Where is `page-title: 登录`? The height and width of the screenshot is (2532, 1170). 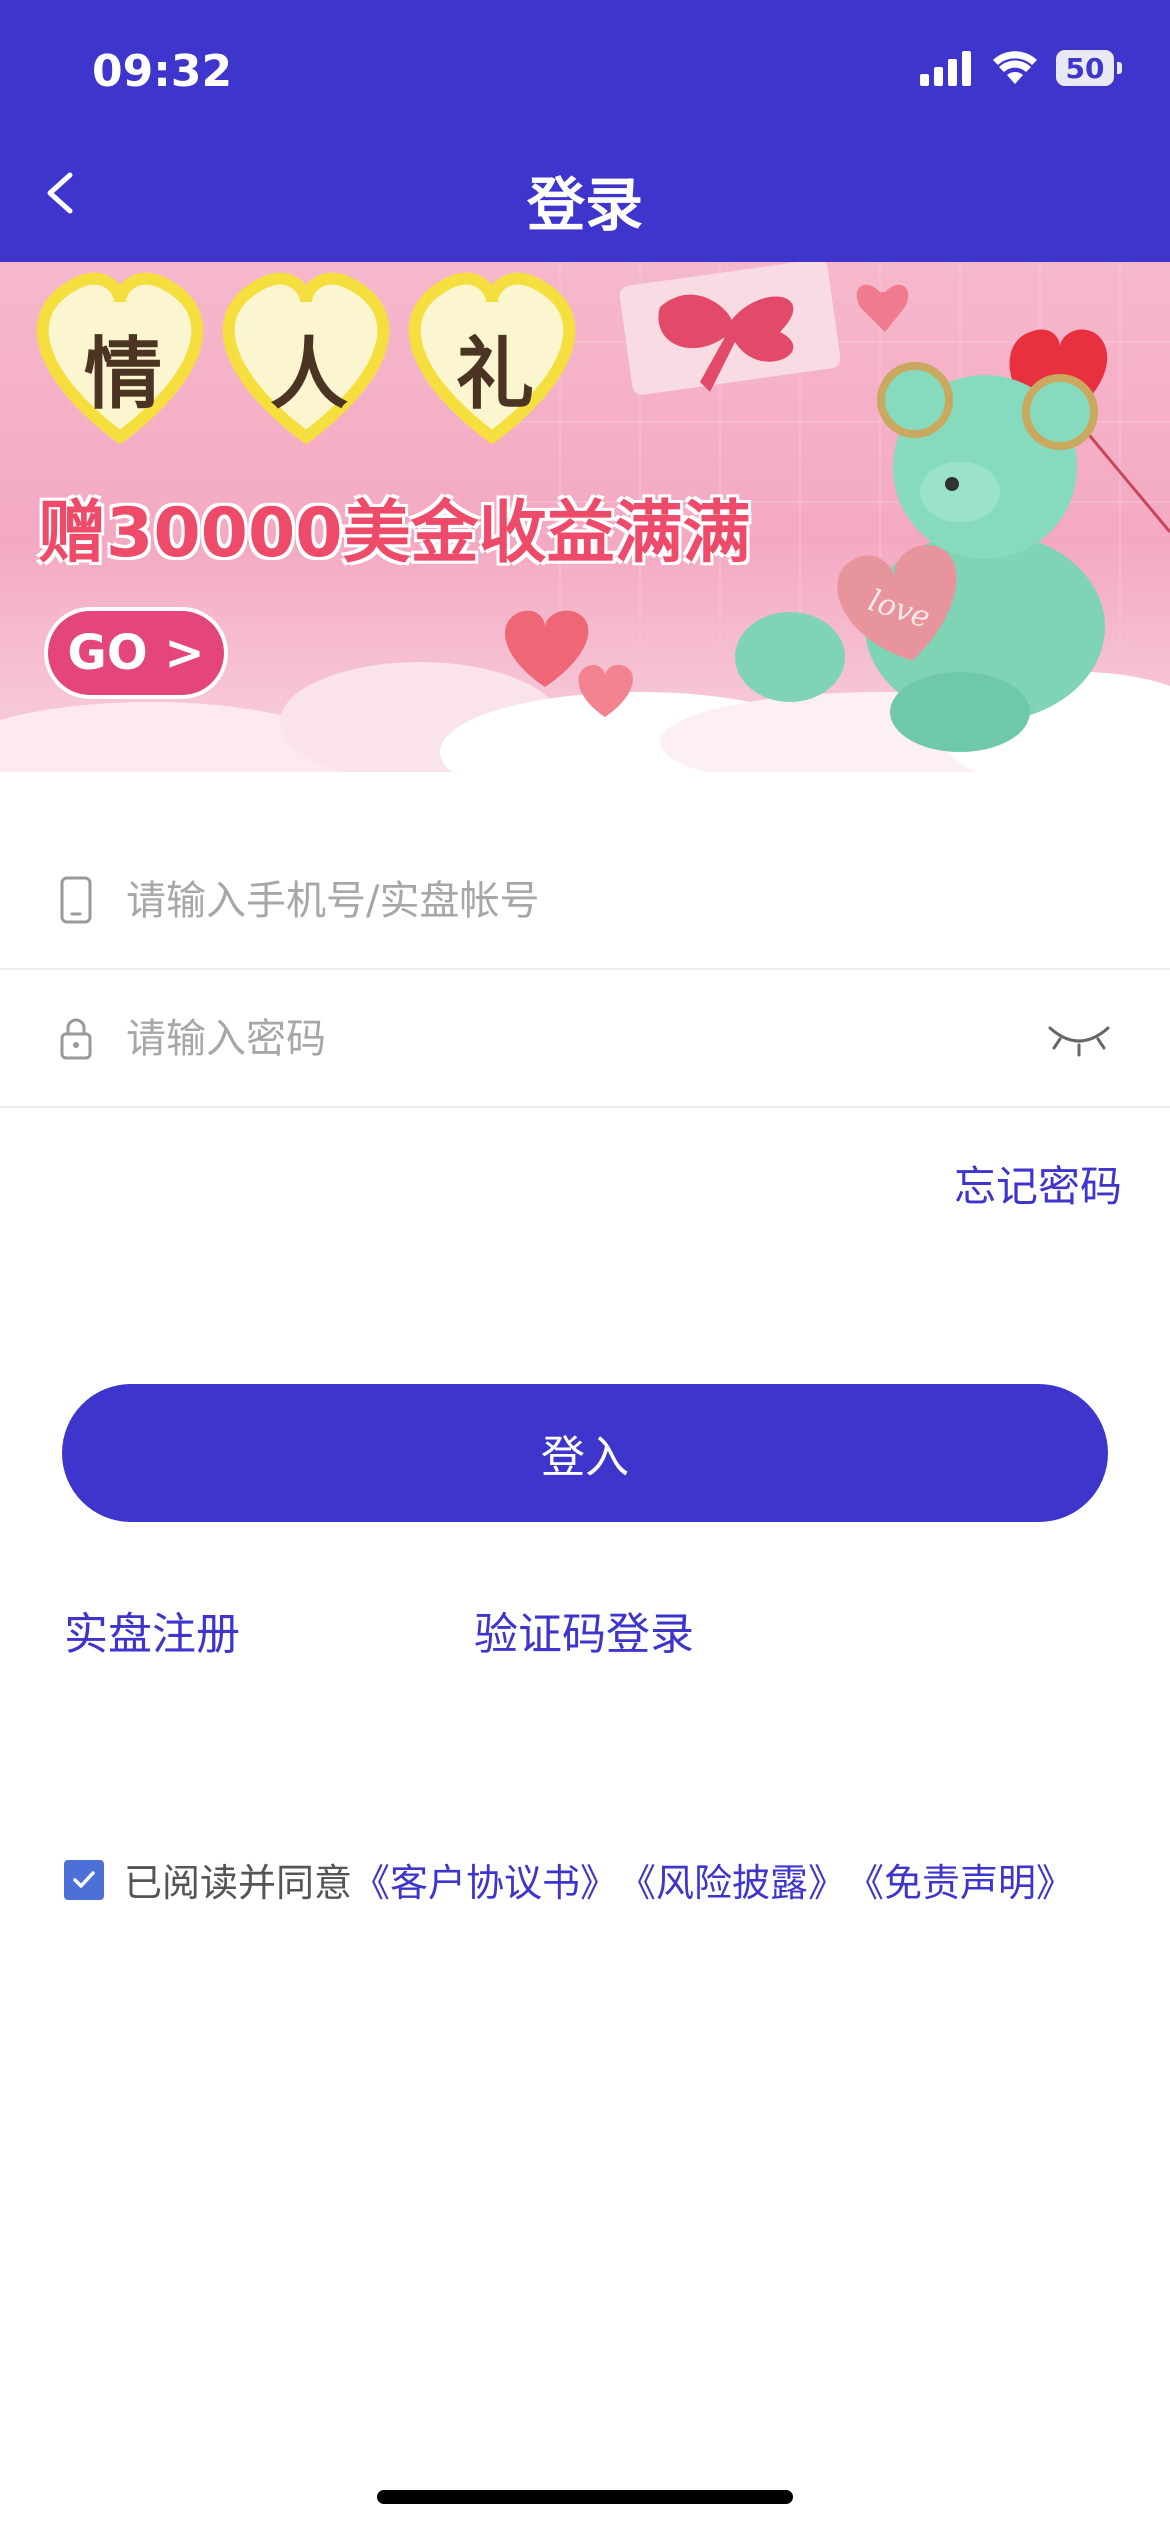
page-title: 登录 is located at coordinates (584, 205).